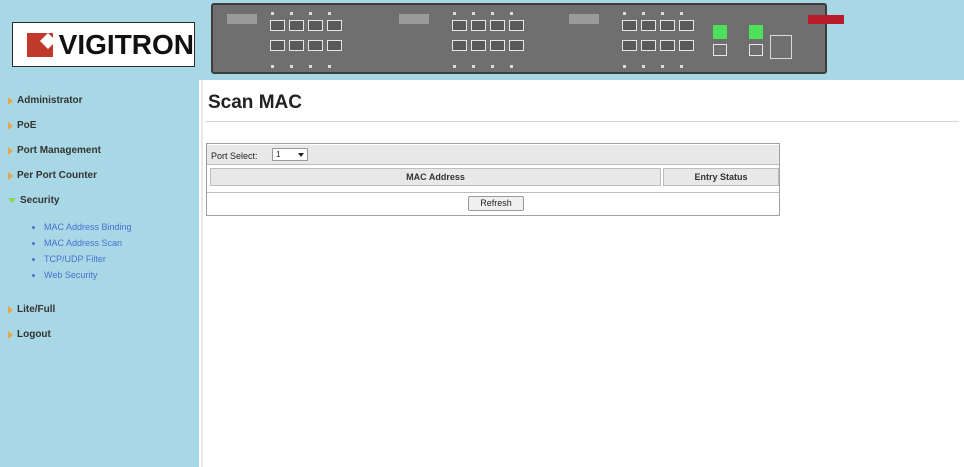 Image resolution: width=964 pixels, height=467 pixels. Describe the element at coordinates (36, 309) in the screenshot. I see `sidebar-item-label: Lite/Full` at that location.